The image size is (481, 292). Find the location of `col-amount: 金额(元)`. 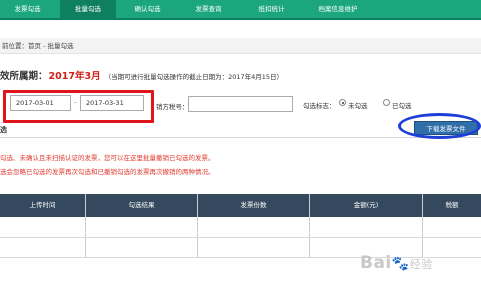

col-amount: 金额(元) is located at coordinates (366, 205).